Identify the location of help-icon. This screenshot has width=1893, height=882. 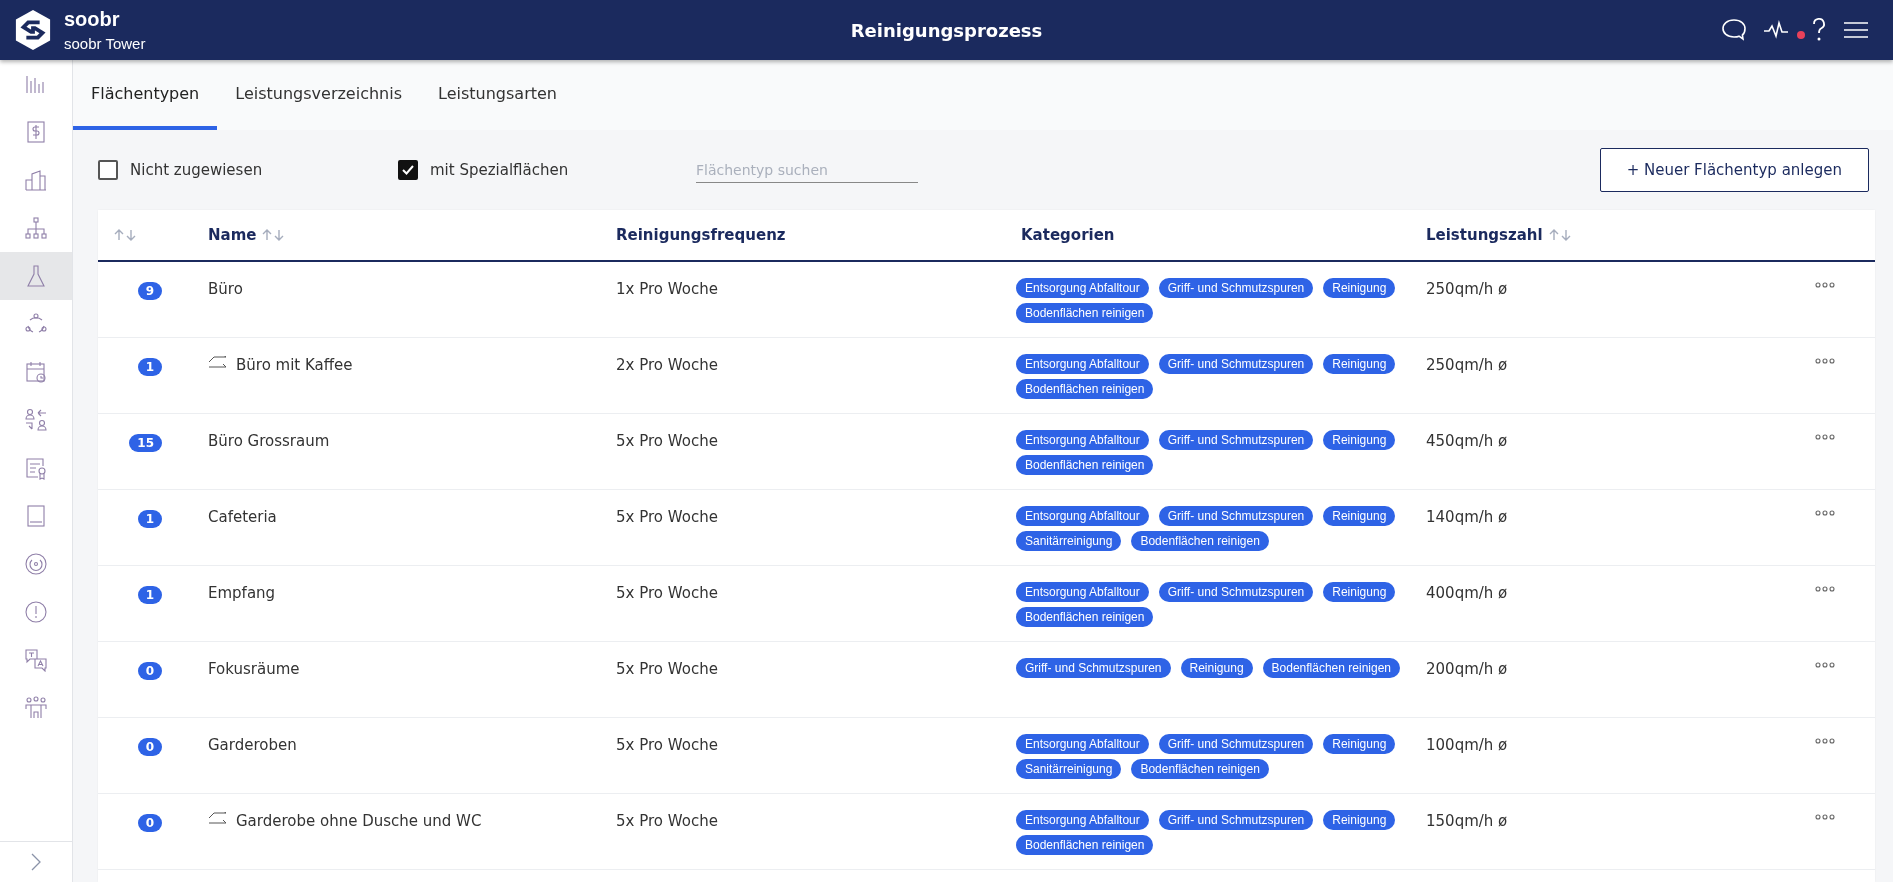
(1819, 30).